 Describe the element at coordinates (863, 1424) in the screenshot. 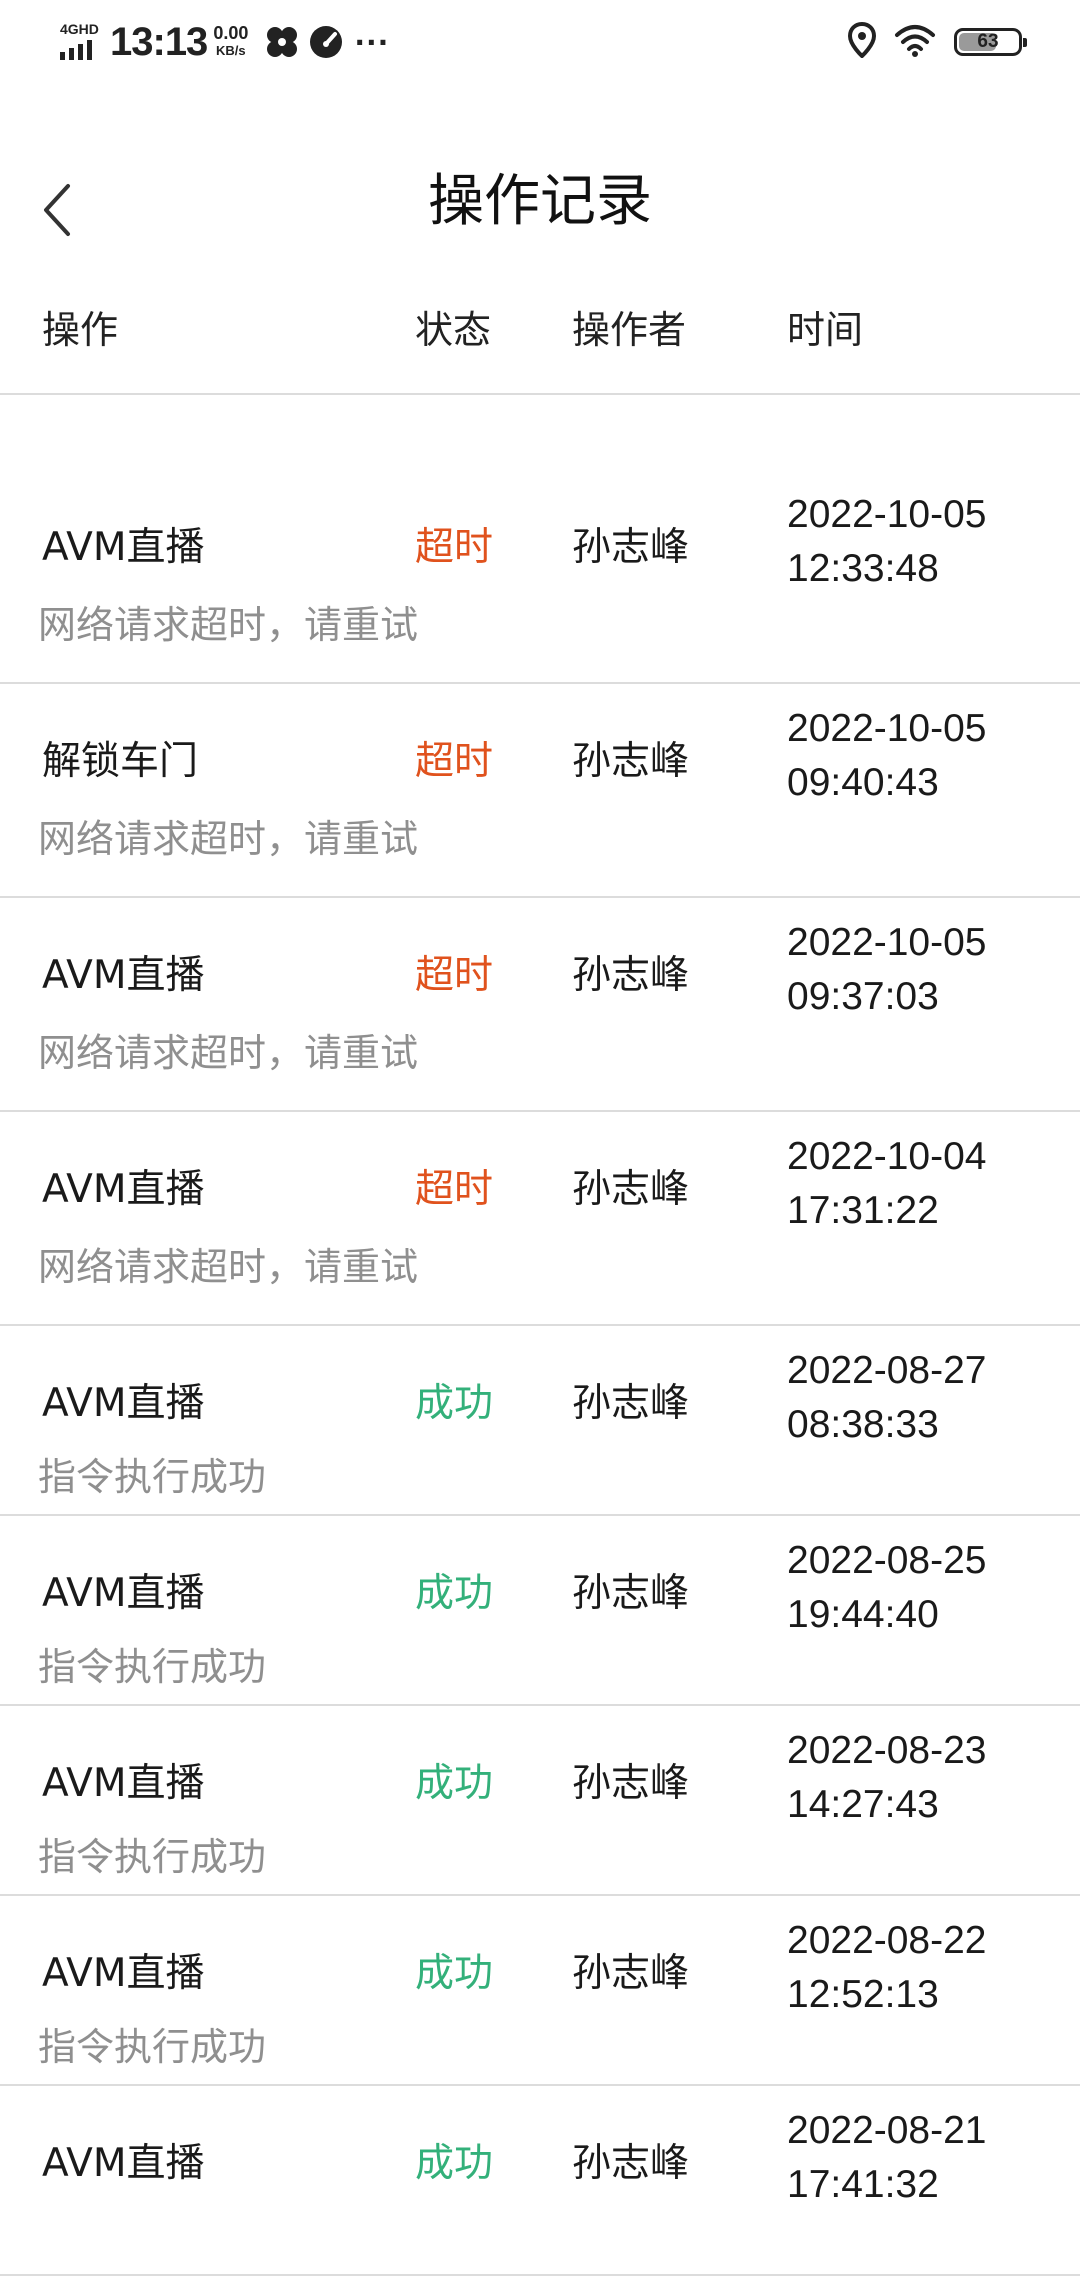

I see `row-clock: 08:38:33` at that location.